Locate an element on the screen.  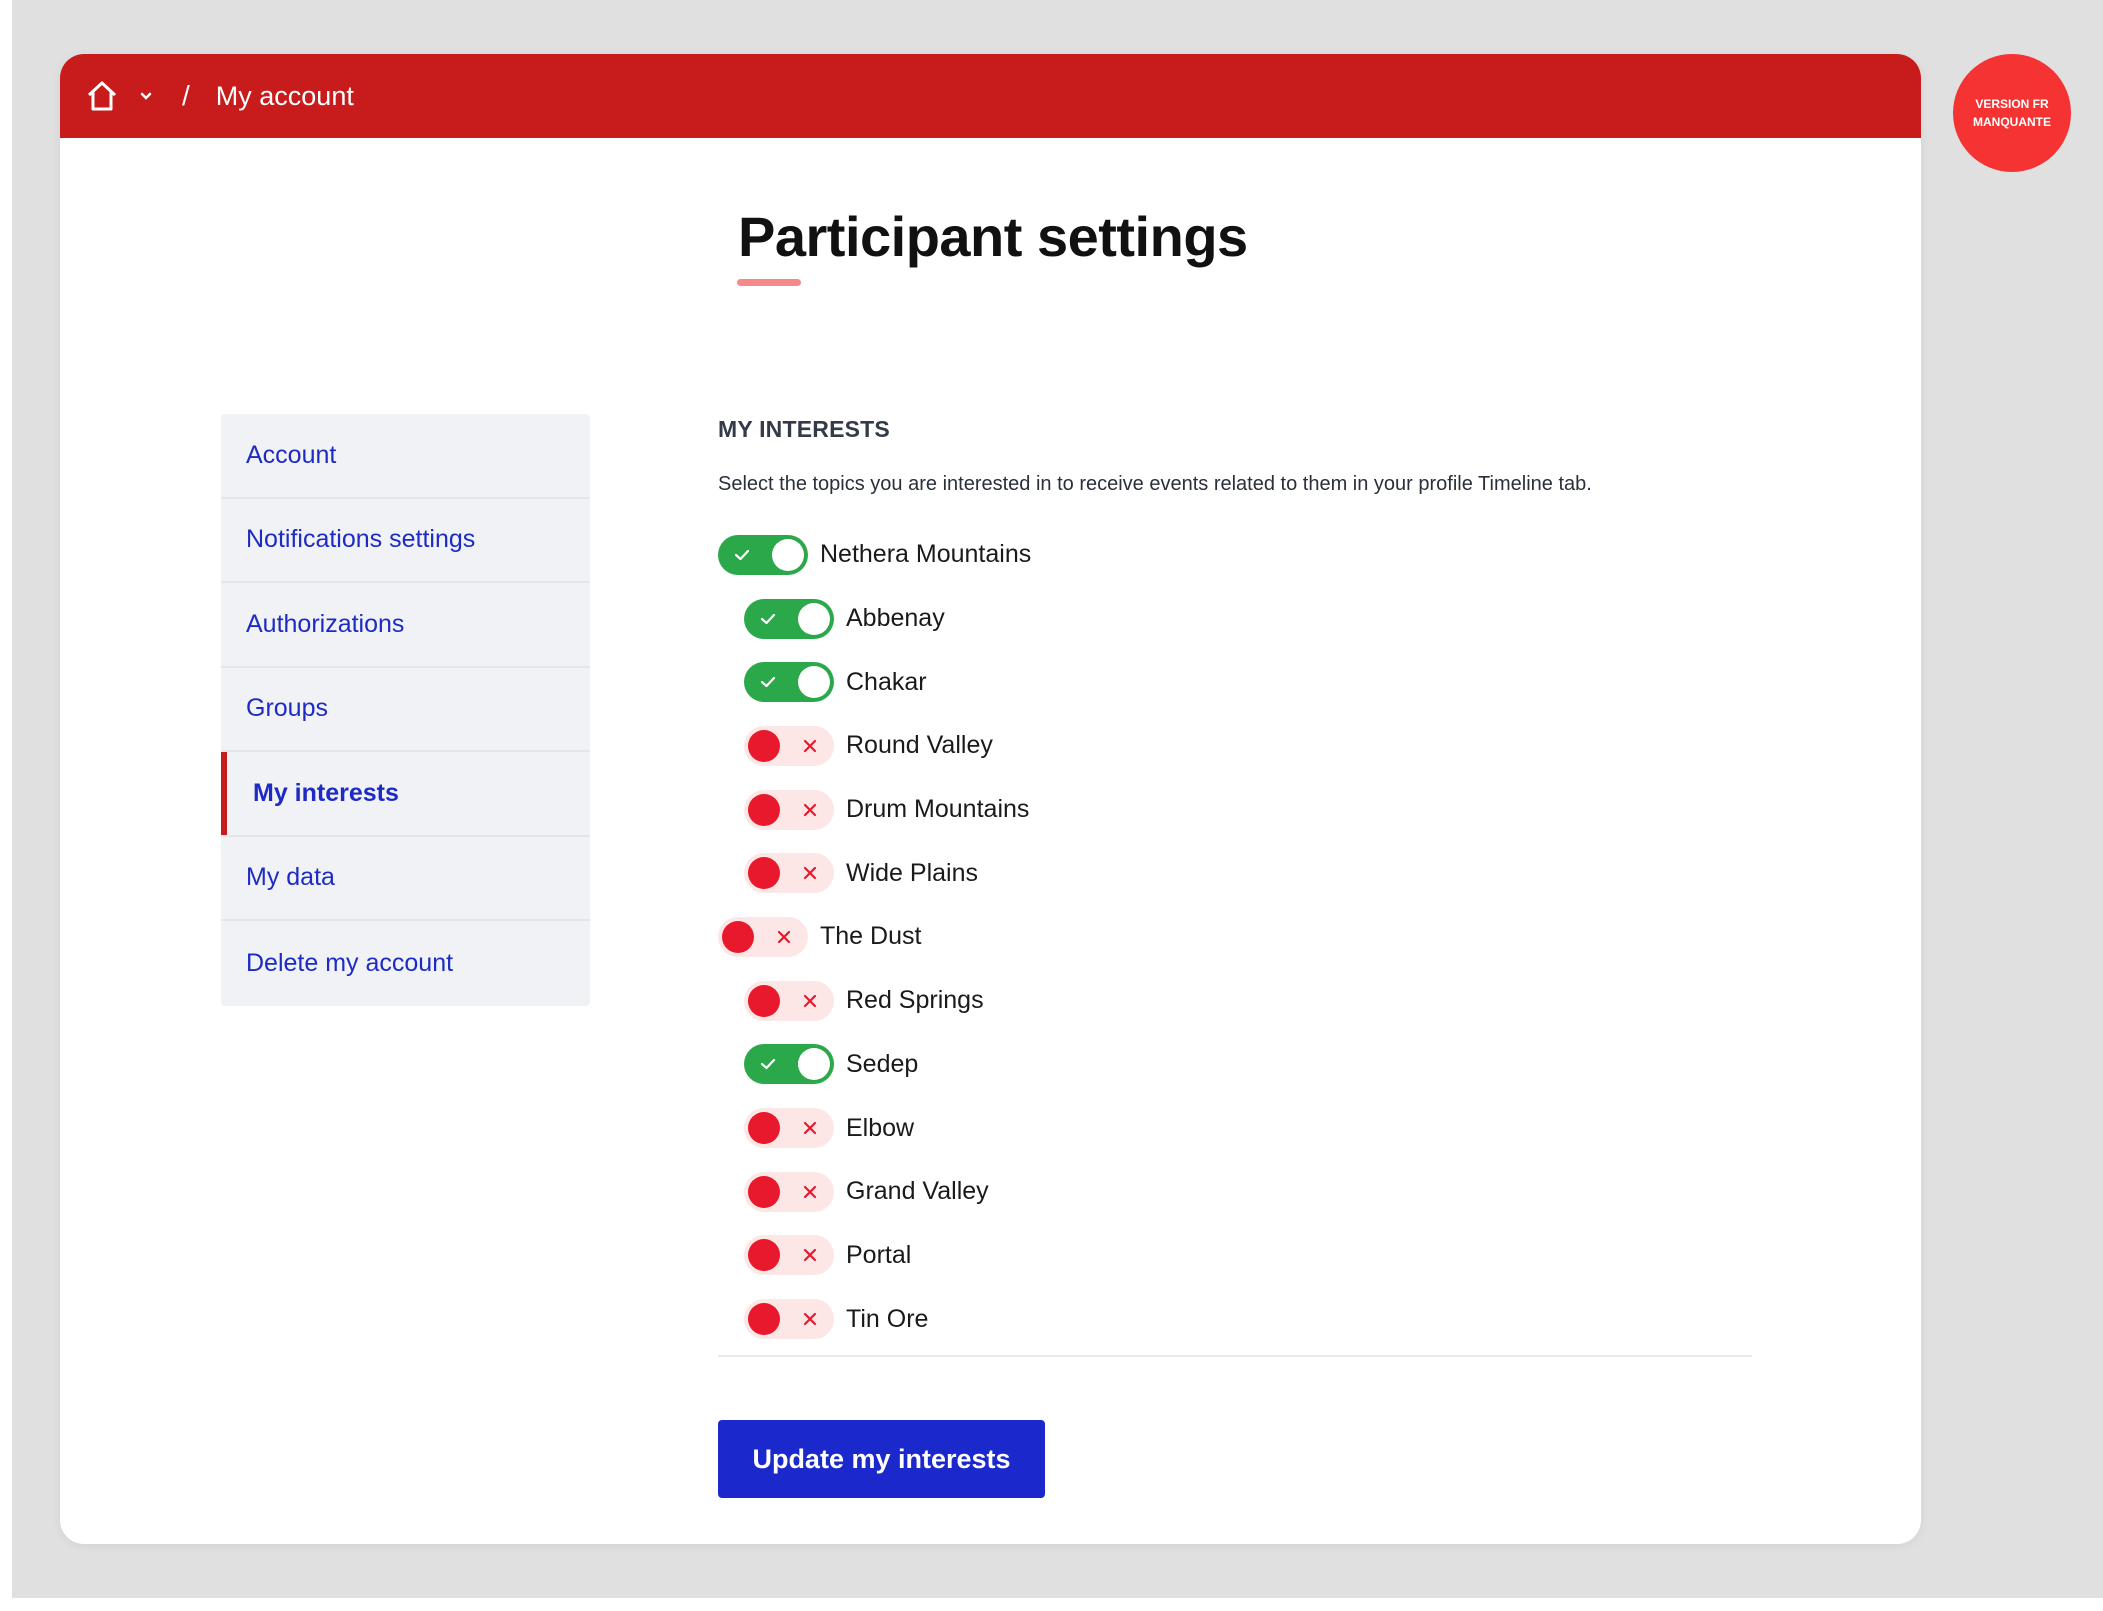
interest-label: Red Springs is located at coordinates (915, 1000).